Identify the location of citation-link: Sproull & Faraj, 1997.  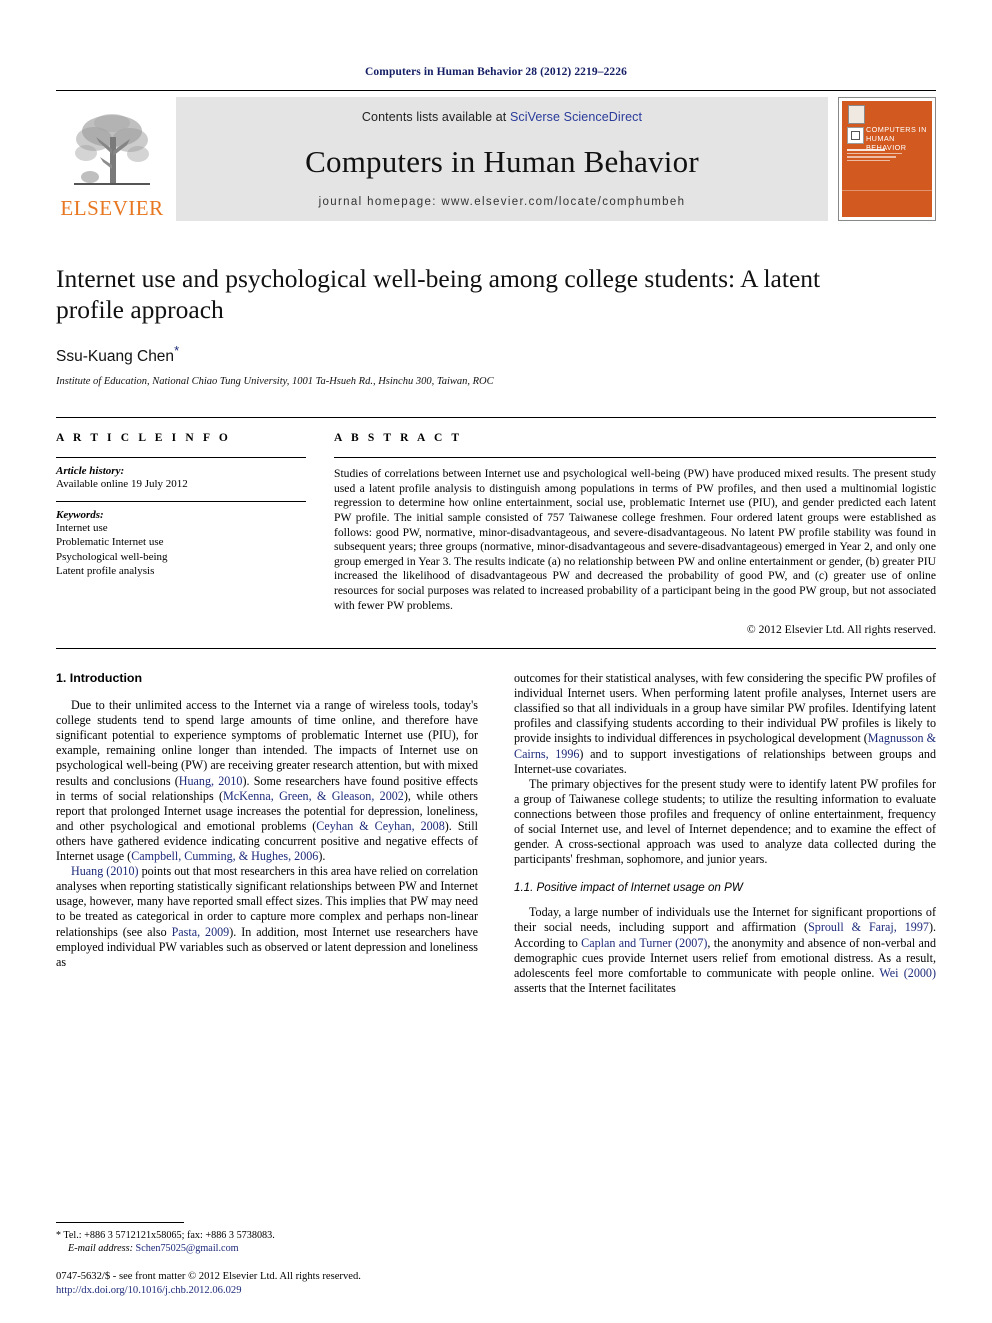
(868, 927).